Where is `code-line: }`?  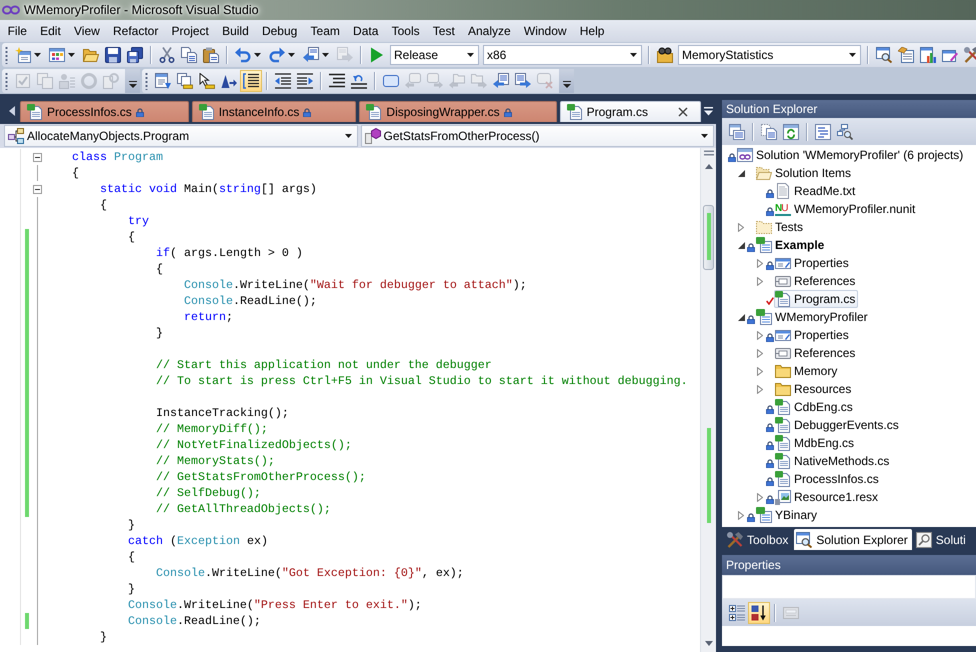 code-line: } is located at coordinates (103, 637).